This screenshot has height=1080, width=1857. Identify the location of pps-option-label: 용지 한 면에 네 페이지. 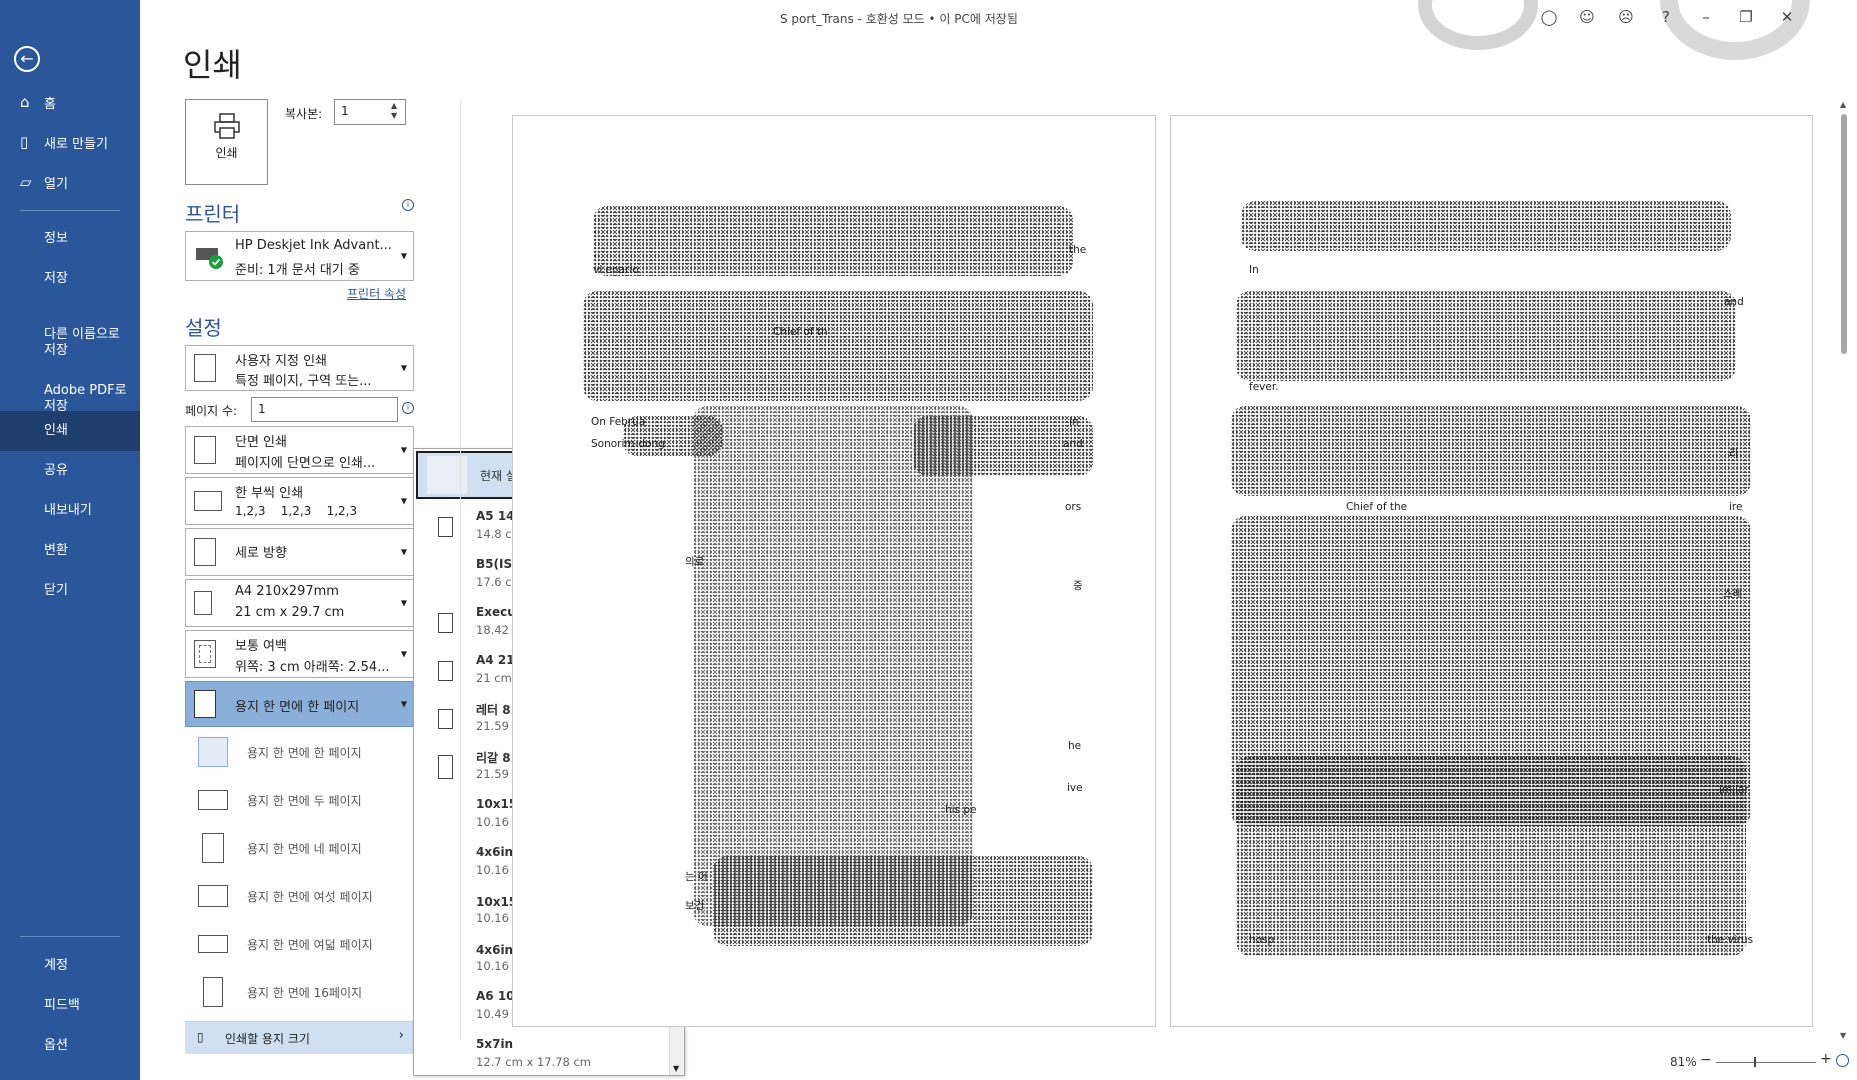
(304, 849).